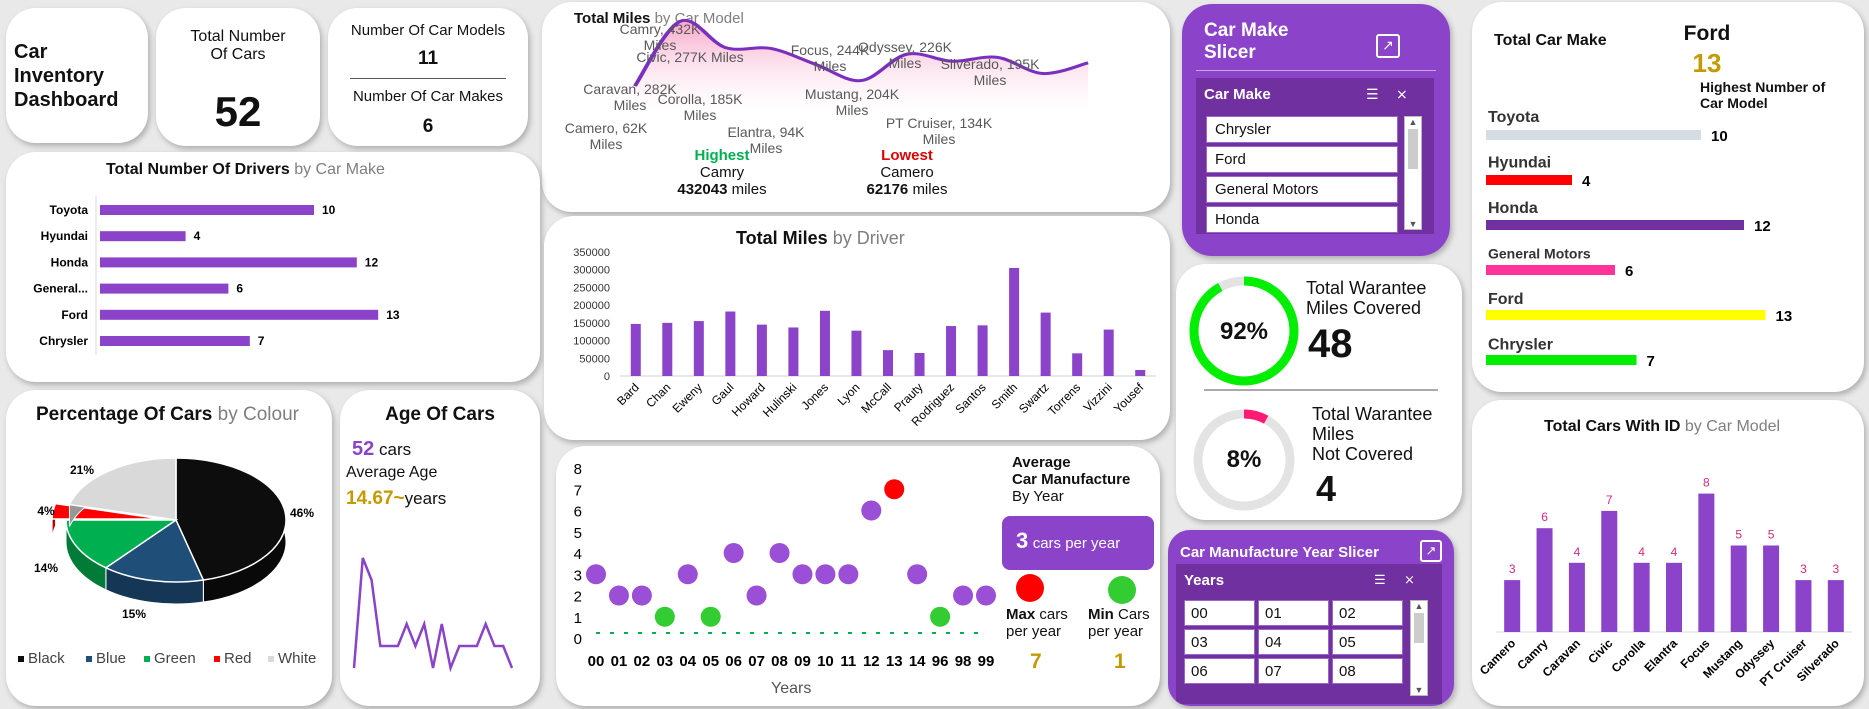 The image size is (1869, 709). I want to click on year-x-tick: 99, so click(986, 661).